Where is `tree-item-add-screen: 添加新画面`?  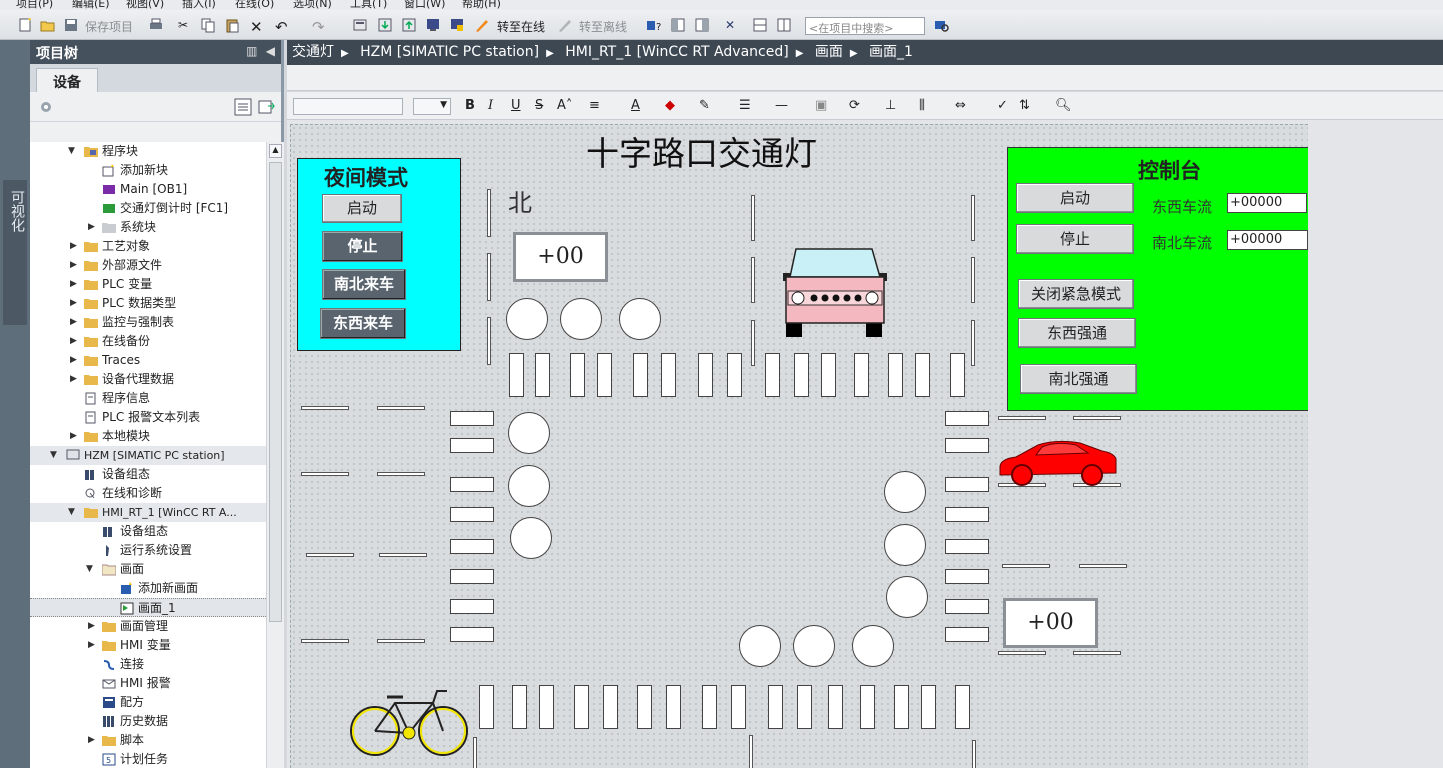
tree-item-add-screen: 添加新画面 is located at coordinates (148, 588).